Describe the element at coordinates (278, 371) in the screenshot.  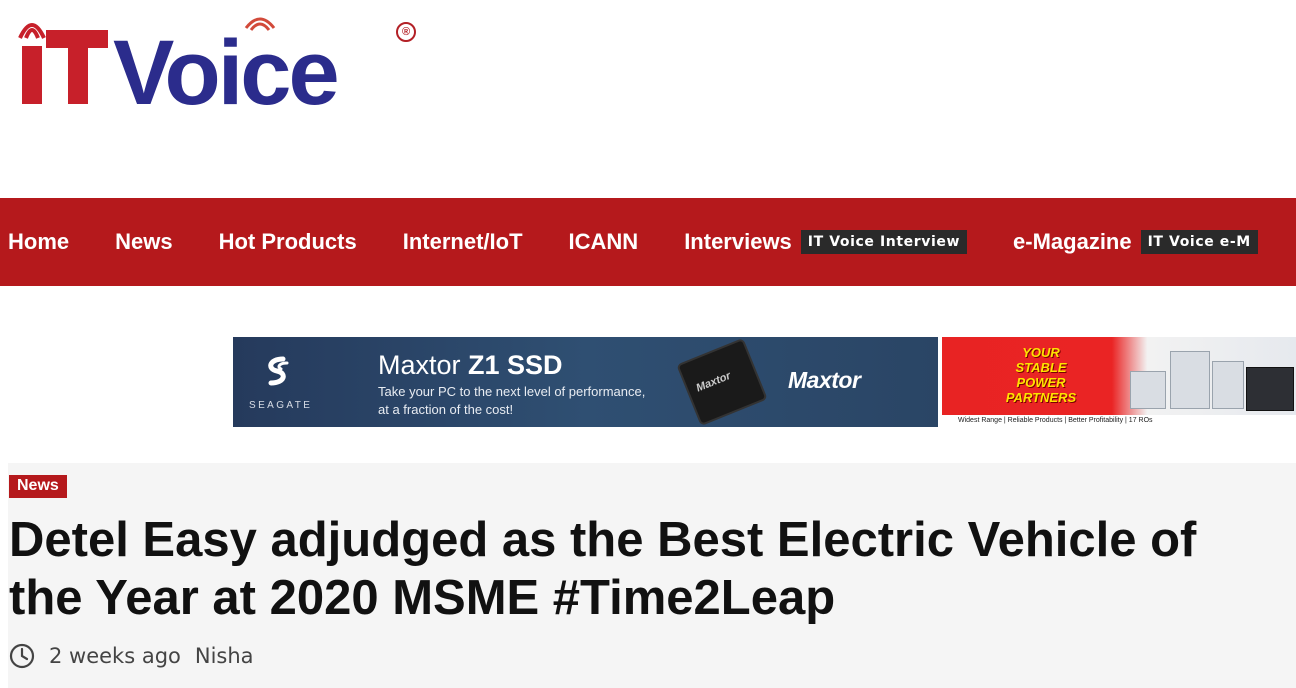
I see `seagate-logo-icon` at that location.